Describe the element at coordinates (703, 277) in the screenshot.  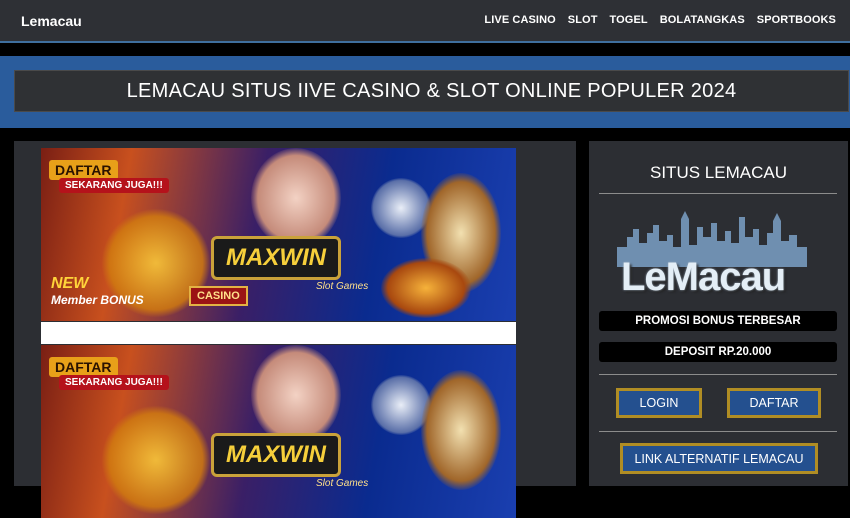
I see `logo-wordmark: LeMacau` at that location.